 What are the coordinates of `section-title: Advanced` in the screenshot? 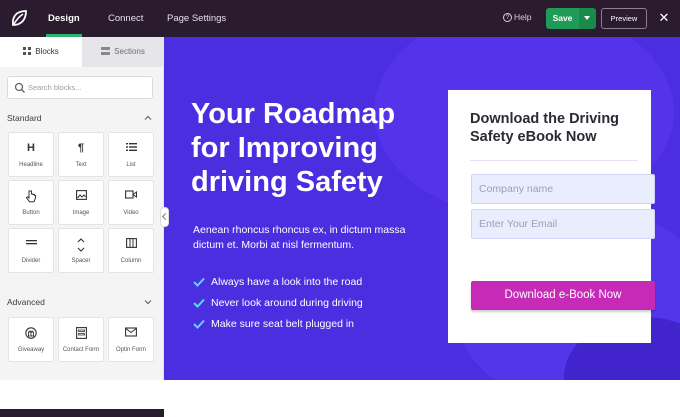 It's located at (26, 302).